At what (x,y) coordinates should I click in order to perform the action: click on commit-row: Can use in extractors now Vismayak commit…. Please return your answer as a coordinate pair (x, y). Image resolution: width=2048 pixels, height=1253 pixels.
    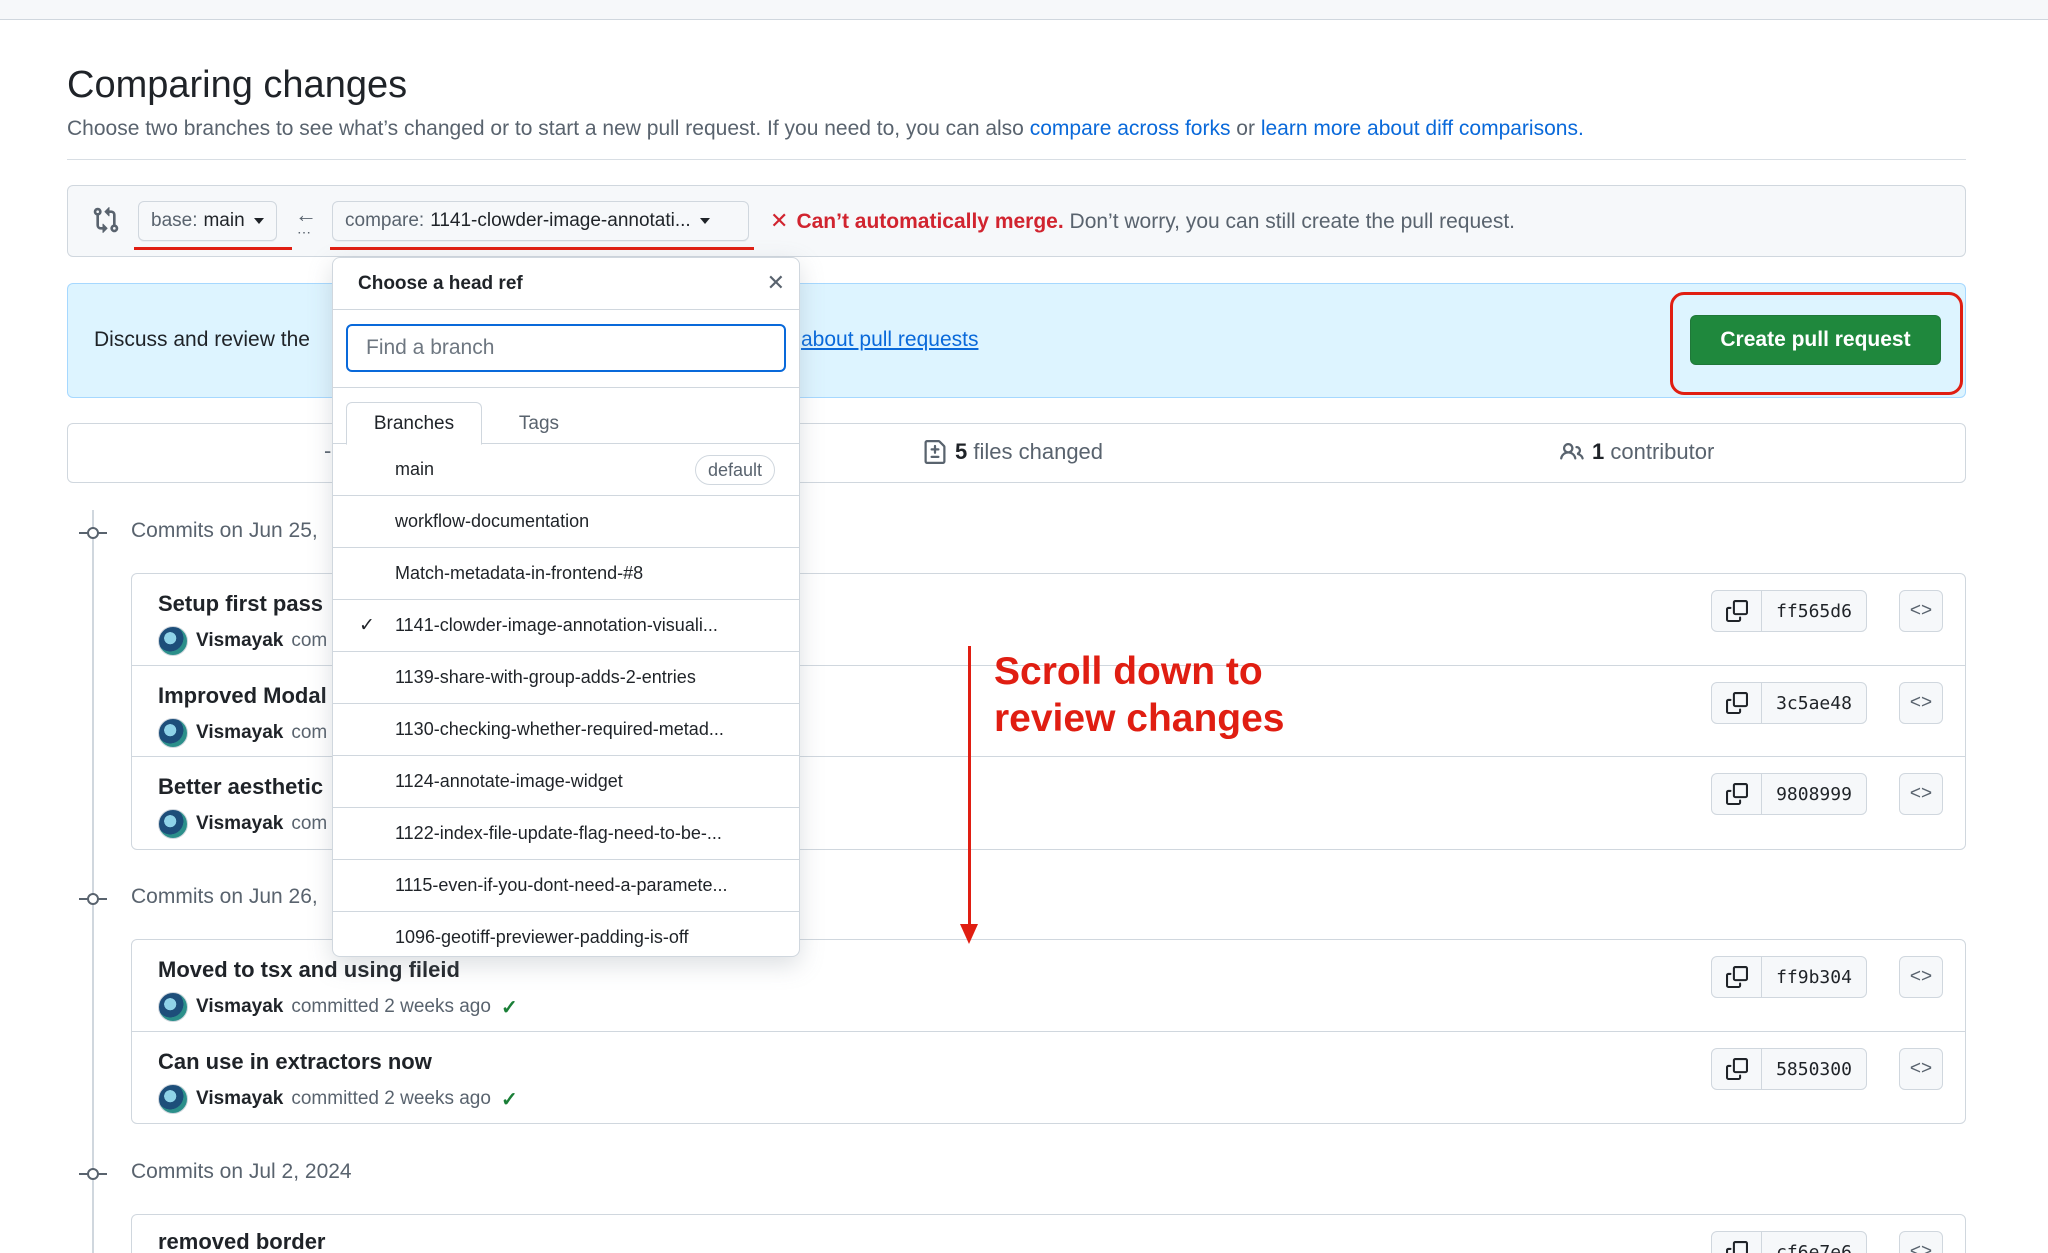
    Looking at the image, I should click on (1048, 1076).